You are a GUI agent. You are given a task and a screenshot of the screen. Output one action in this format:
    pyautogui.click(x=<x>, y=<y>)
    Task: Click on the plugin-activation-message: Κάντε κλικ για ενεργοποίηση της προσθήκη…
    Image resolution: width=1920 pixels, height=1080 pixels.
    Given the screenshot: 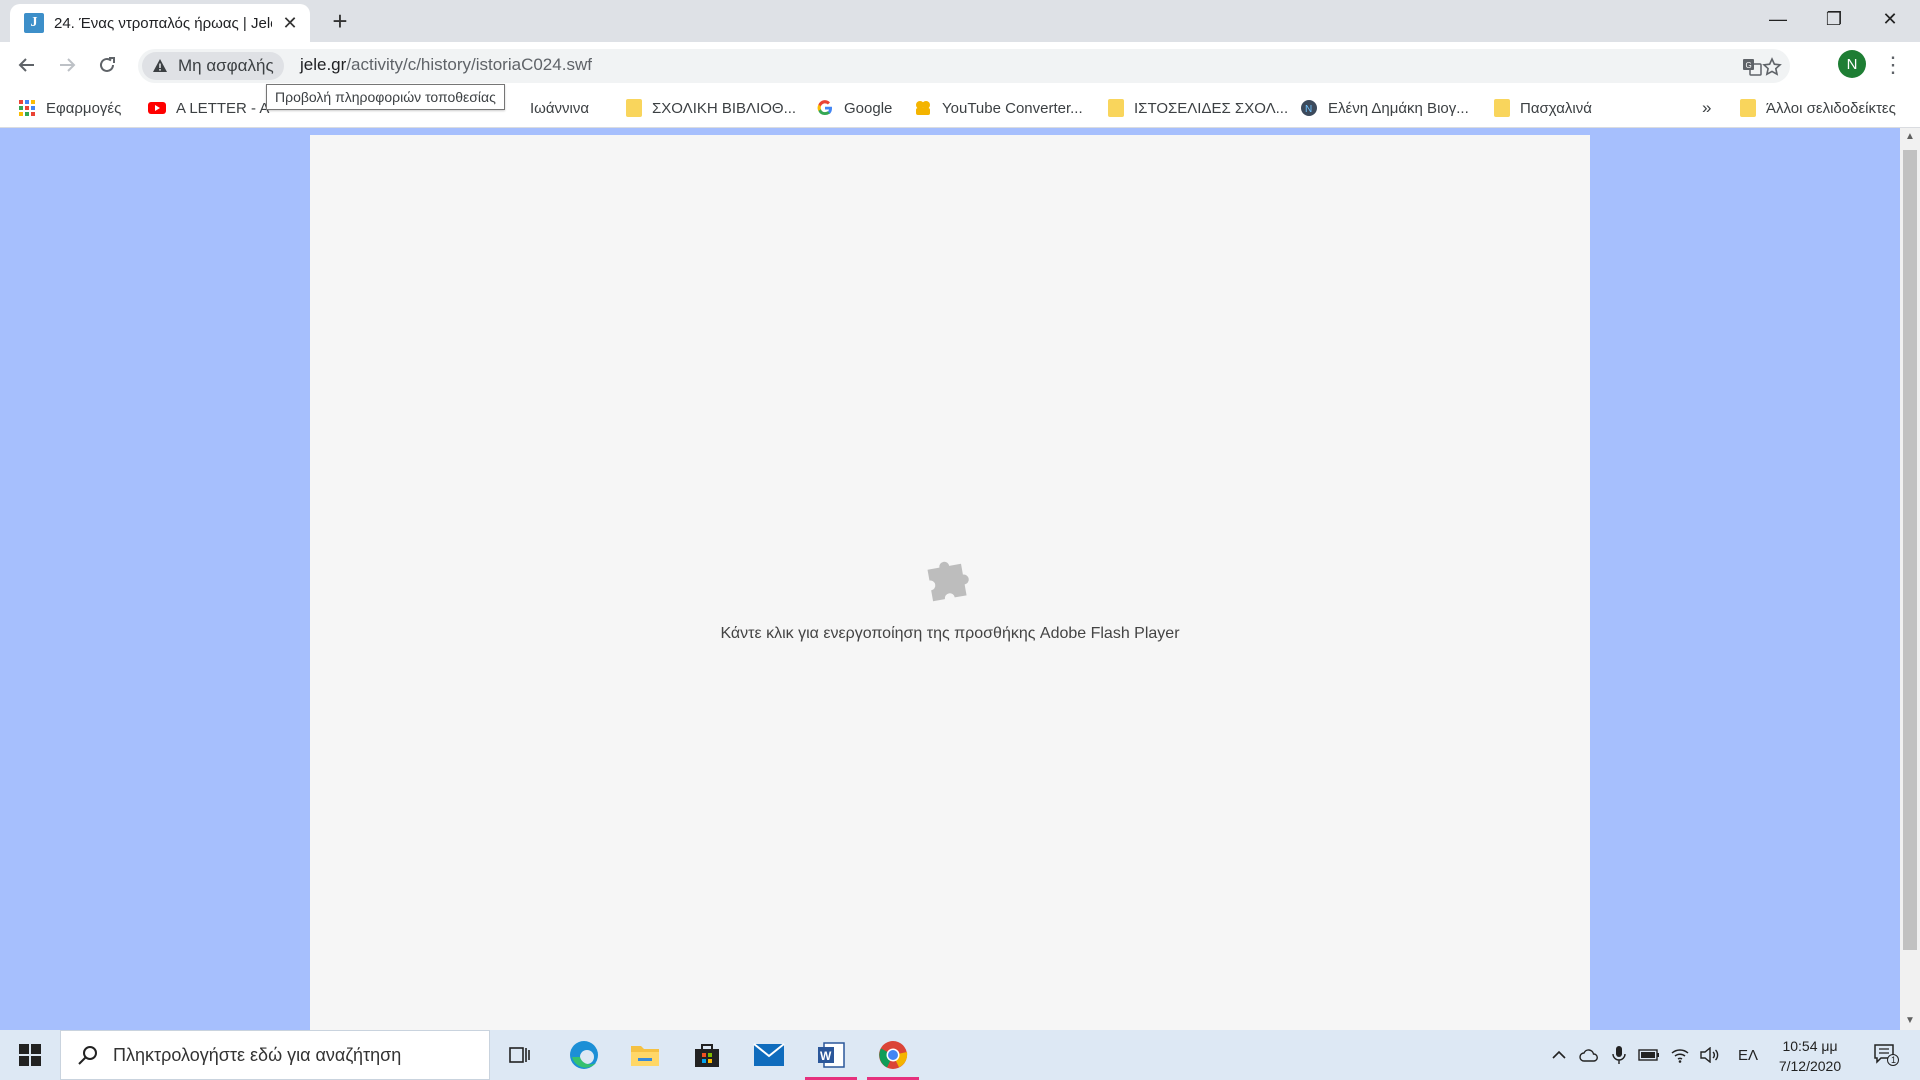 What is the action you would take?
    pyautogui.click(x=950, y=634)
    